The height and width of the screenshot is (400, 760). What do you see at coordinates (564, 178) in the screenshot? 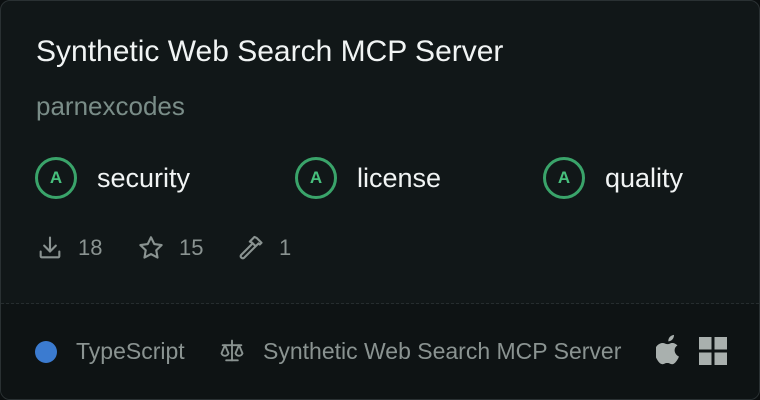
I see `quality-grade: A` at bounding box center [564, 178].